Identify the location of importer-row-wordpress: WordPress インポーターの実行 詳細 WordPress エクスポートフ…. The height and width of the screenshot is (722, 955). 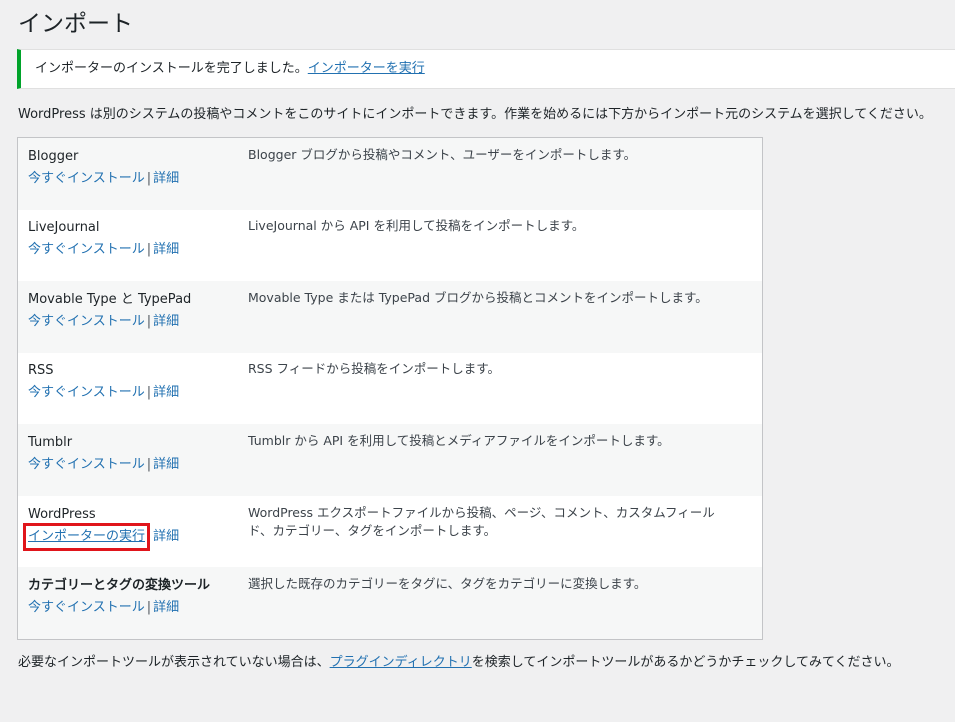
(390, 532).